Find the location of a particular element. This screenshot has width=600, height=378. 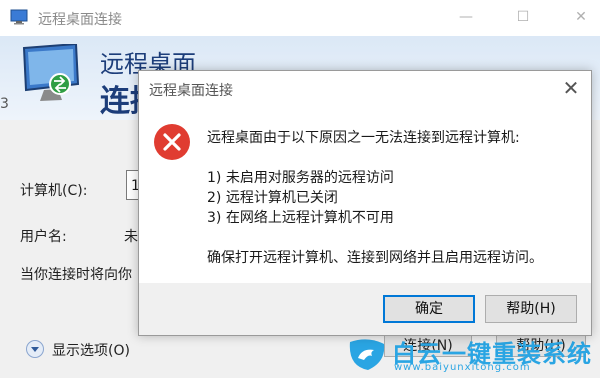

dialog-titlebar: 远程桌面连接 ✕ is located at coordinates (365, 88).